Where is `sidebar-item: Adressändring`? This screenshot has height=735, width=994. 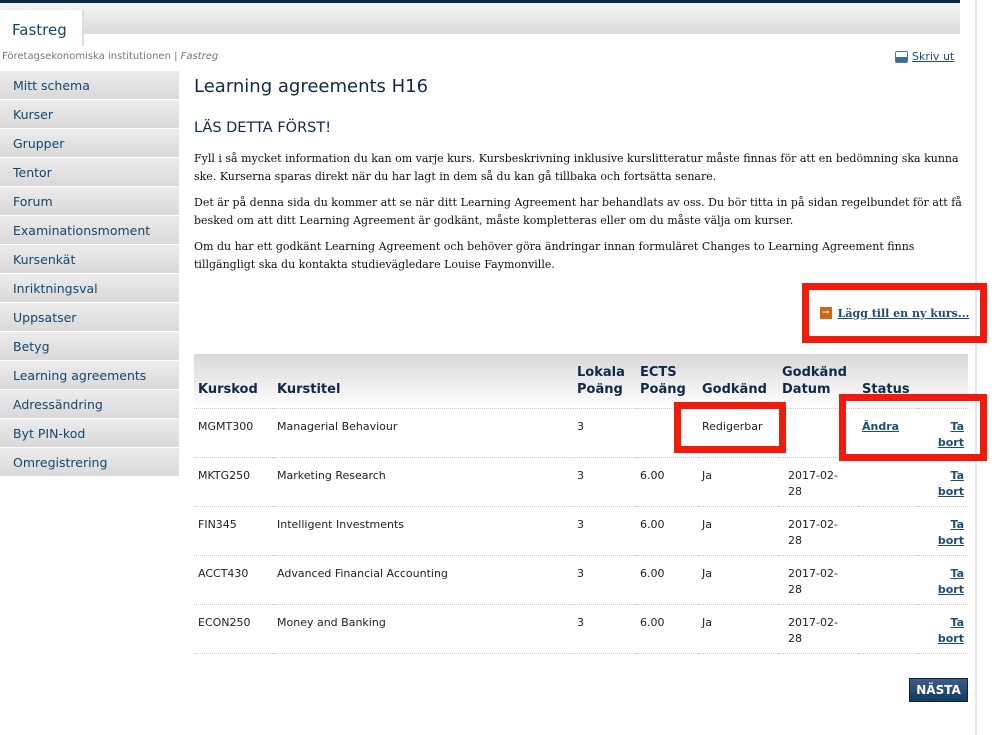 sidebar-item: Adressändring is located at coordinates (89, 404).